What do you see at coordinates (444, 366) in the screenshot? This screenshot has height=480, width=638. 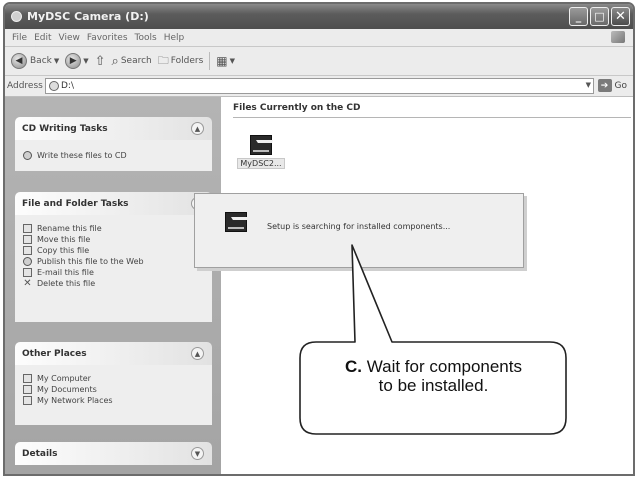 I see `callout-line1: Wait for components` at bounding box center [444, 366].